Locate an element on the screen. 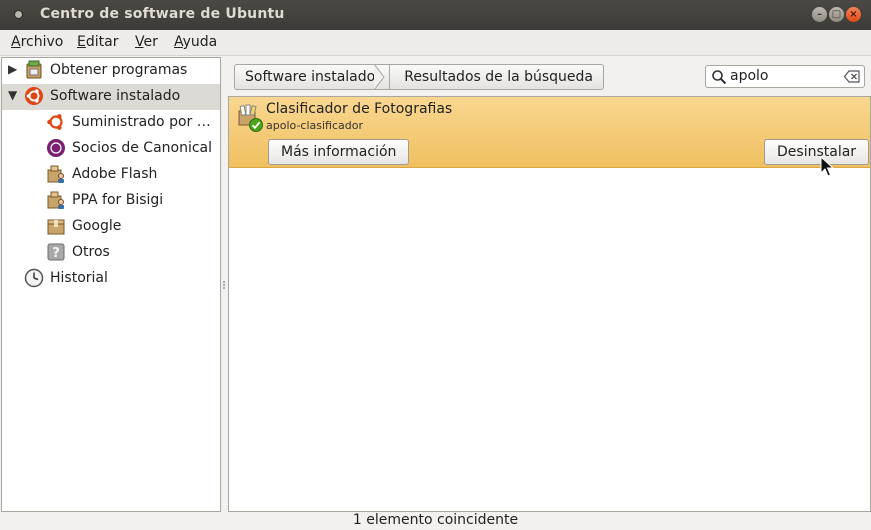 This screenshot has width=871, height=530. sidebar-item-software-instalado: ▼ Software instalado is located at coordinates (111, 97).